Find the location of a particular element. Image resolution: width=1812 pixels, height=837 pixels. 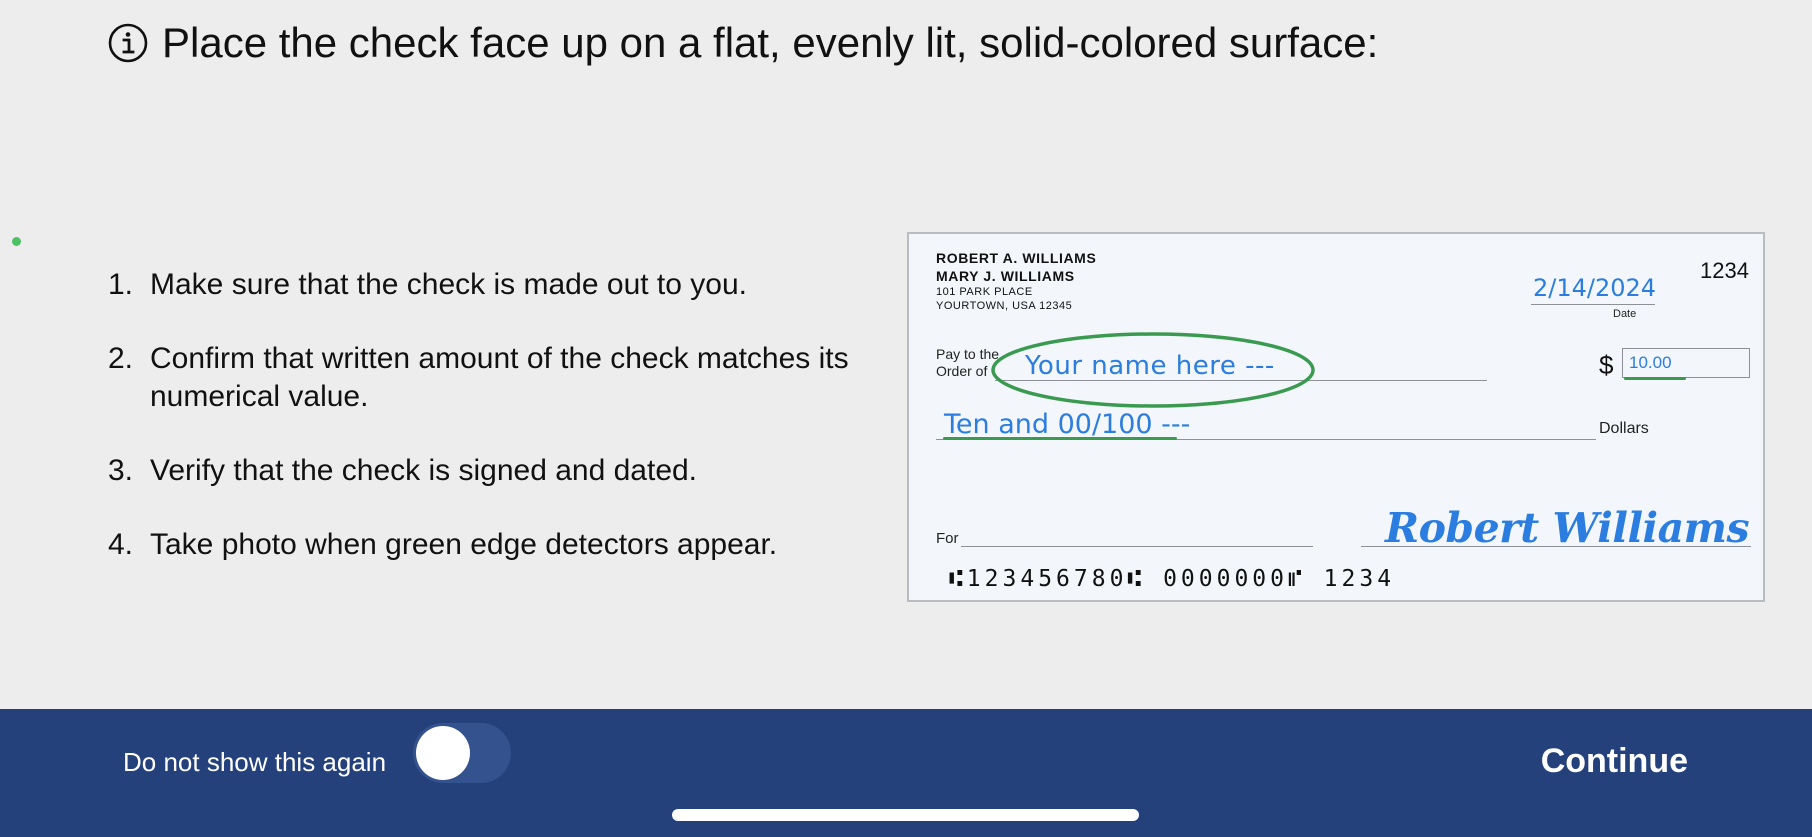

continue-button: Continue is located at coordinates (1614, 761).